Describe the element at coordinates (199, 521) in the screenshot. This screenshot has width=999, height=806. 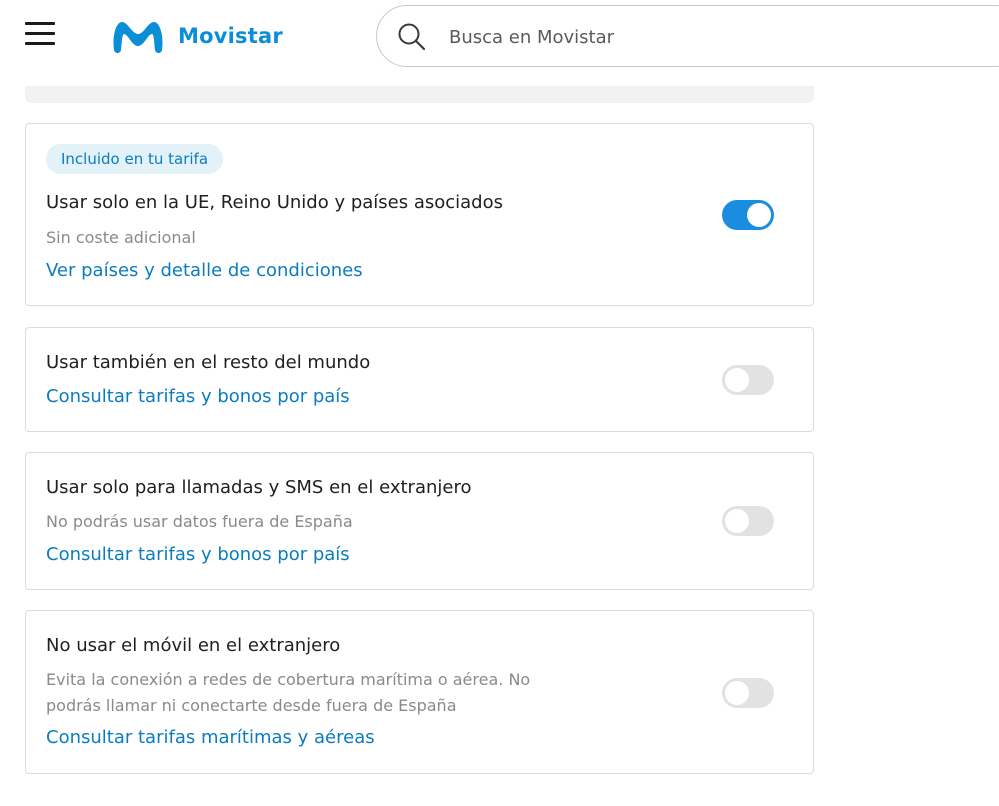
I see `option-subtitle: No podrás usar datos fuera de España` at that location.